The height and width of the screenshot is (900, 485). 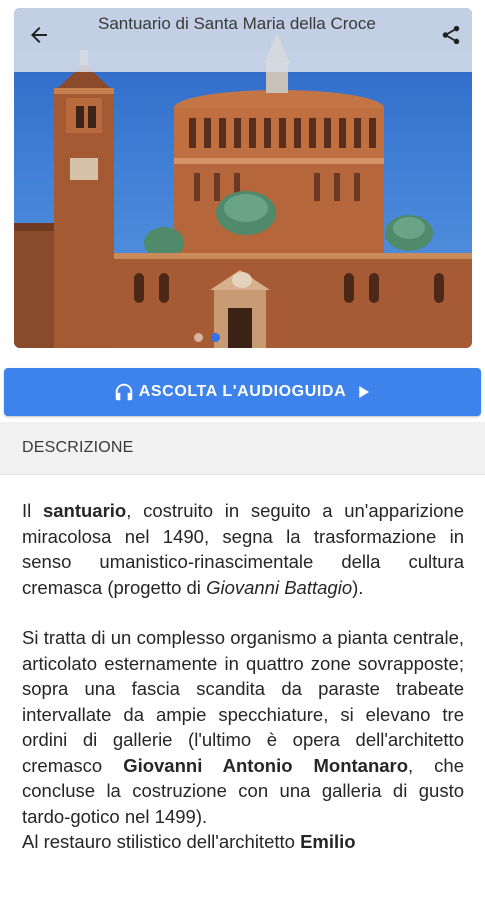 What do you see at coordinates (279, 587) in the screenshot?
I see `italic-run: Giovanni Battagio` at bounding box center [279, 587].